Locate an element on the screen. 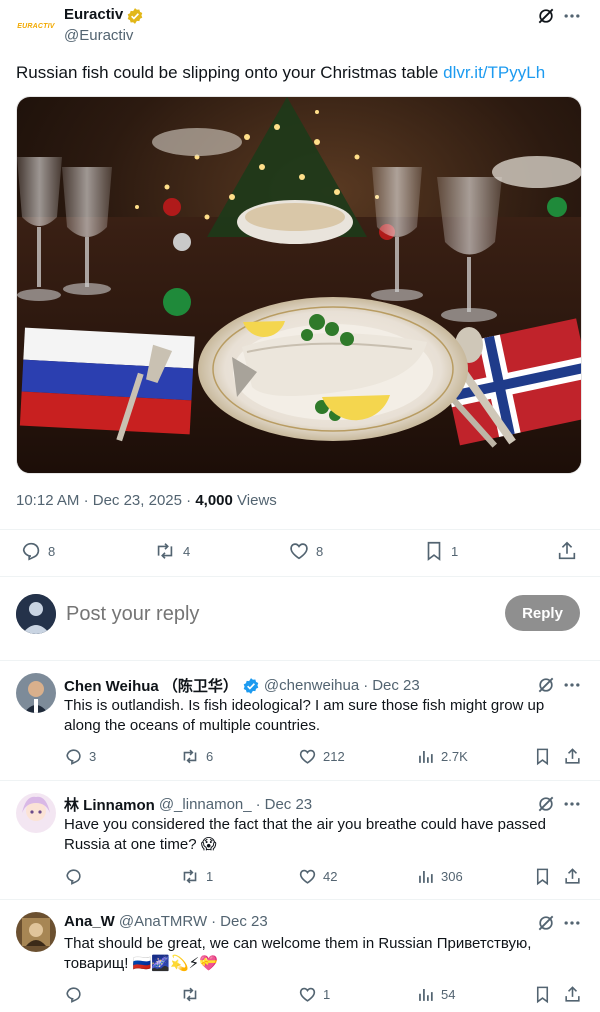 This screenshot has height=1012, width=600. repost-action: 1 is located at coordinates (196, 876).